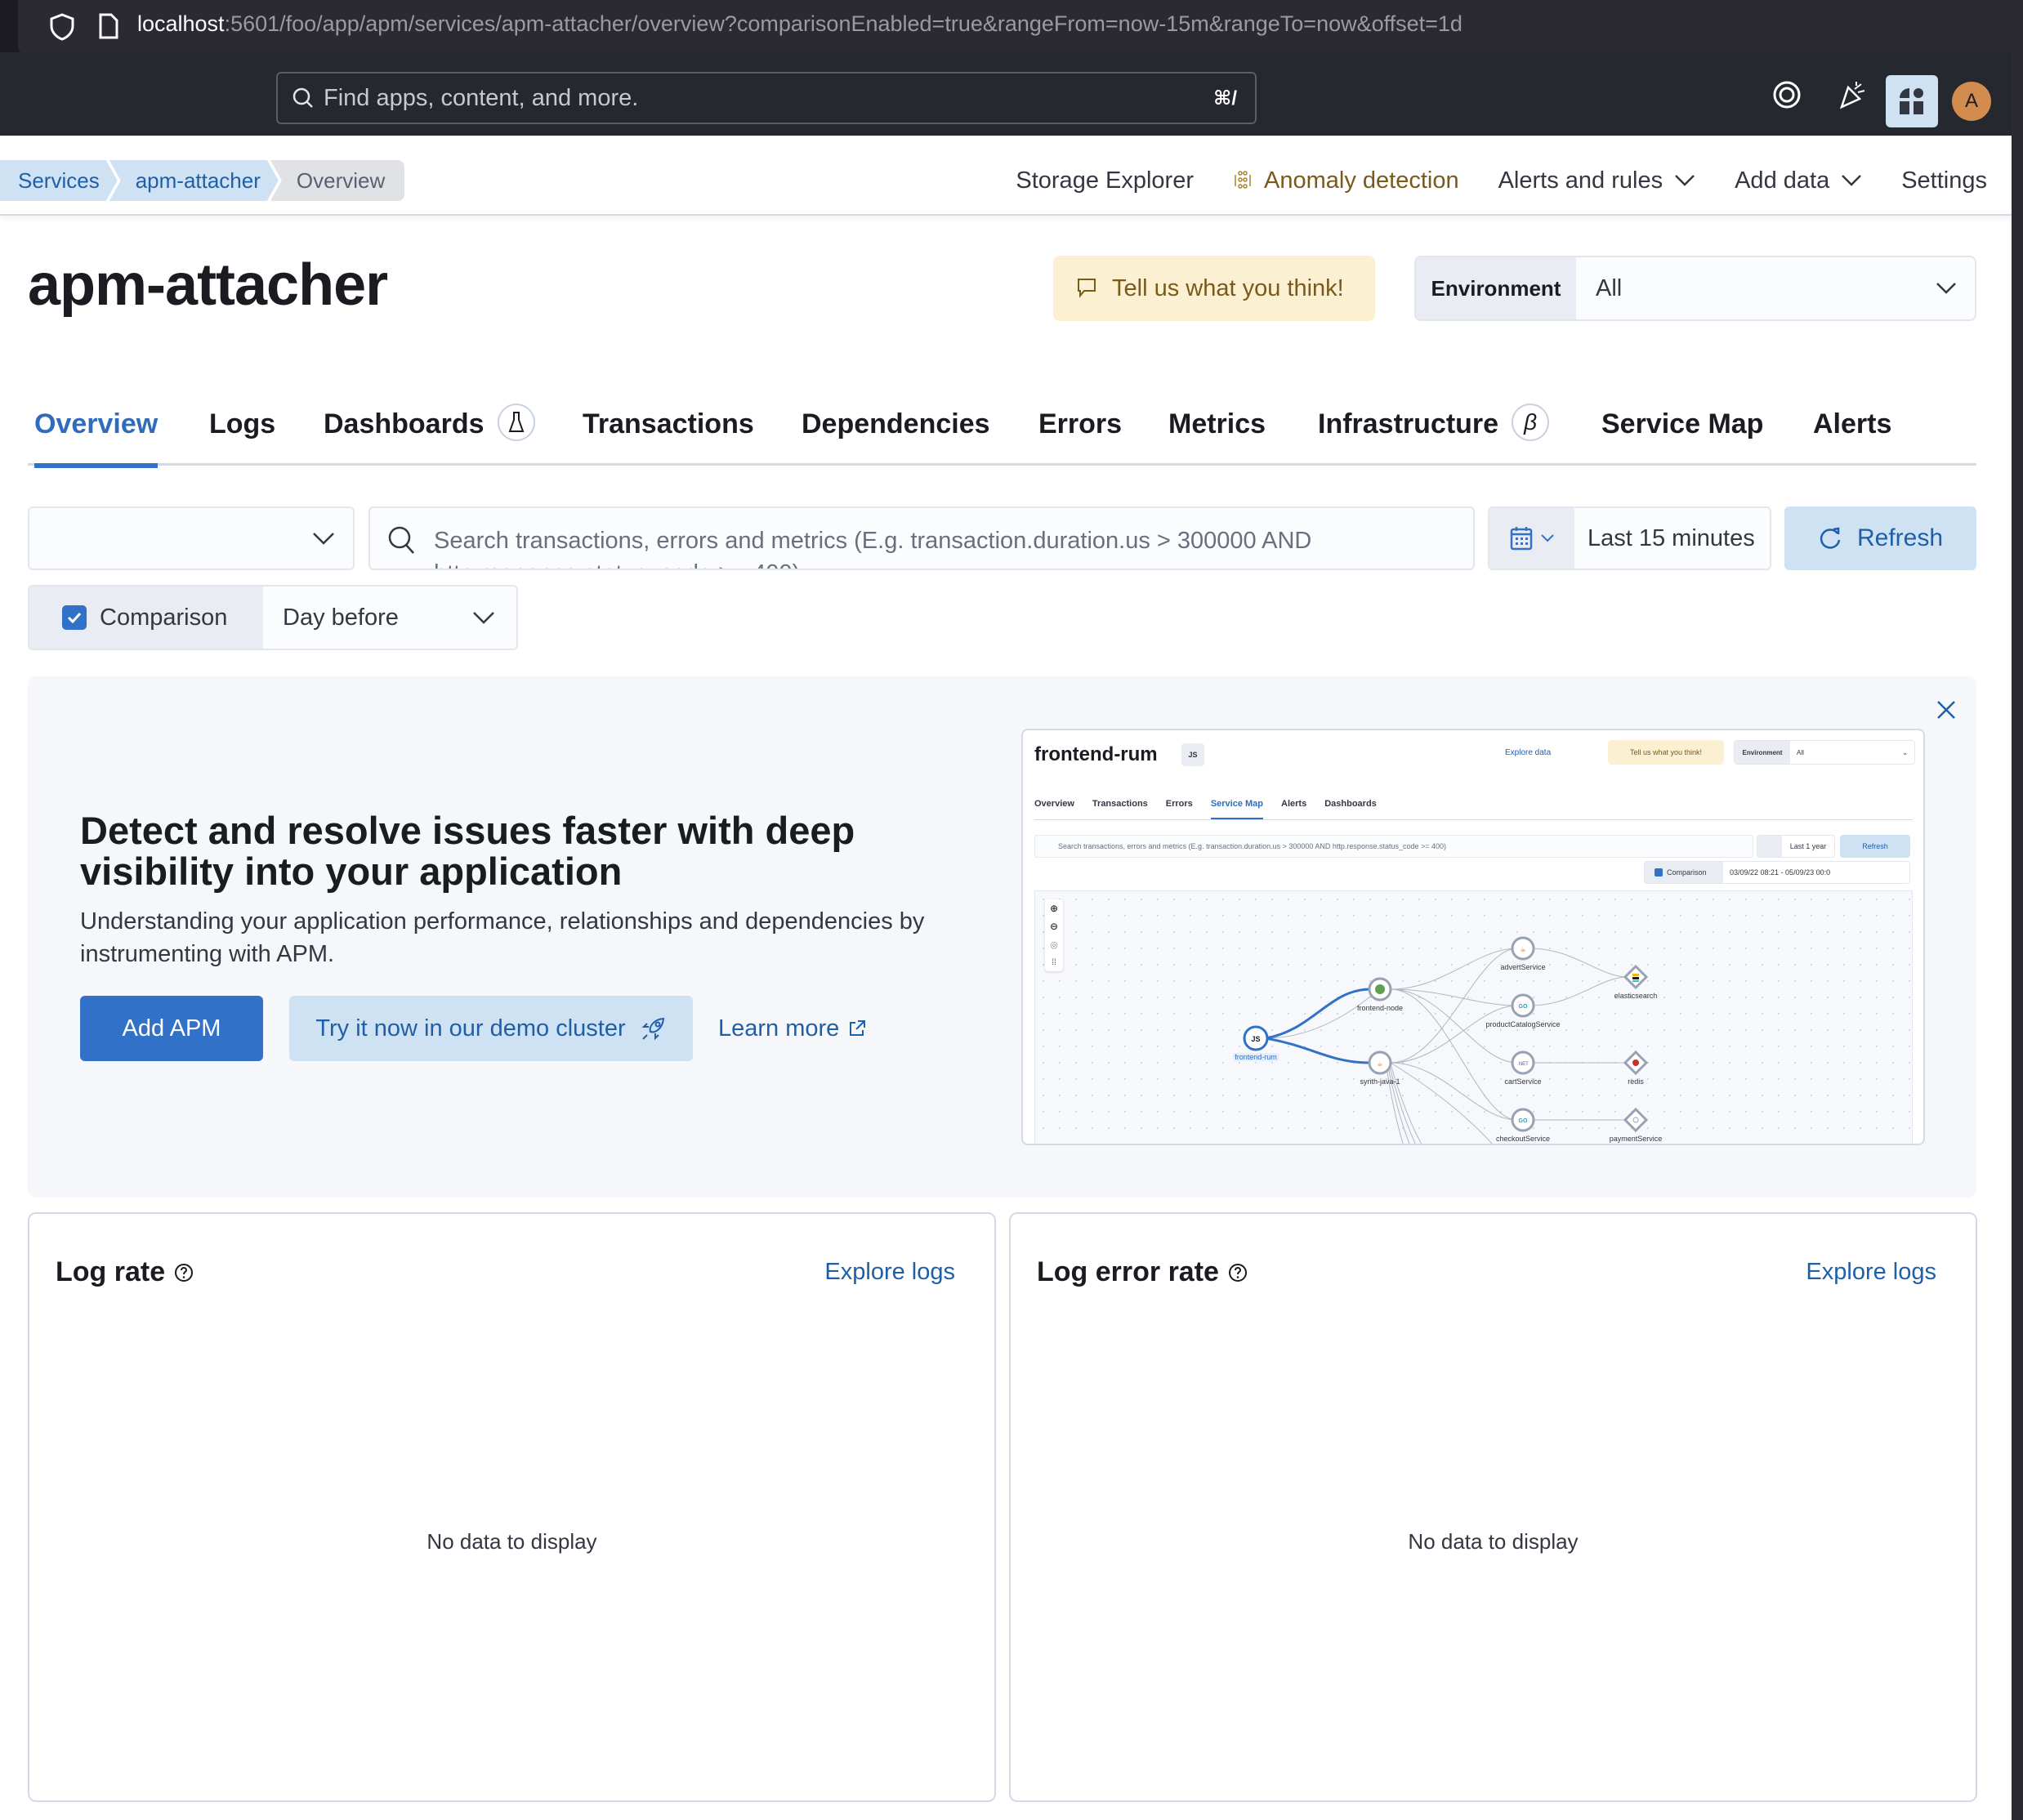 Image resolution: width=2023 pixels, height=1820 pixels. I want to click on news-icon, so click(1852, 95).